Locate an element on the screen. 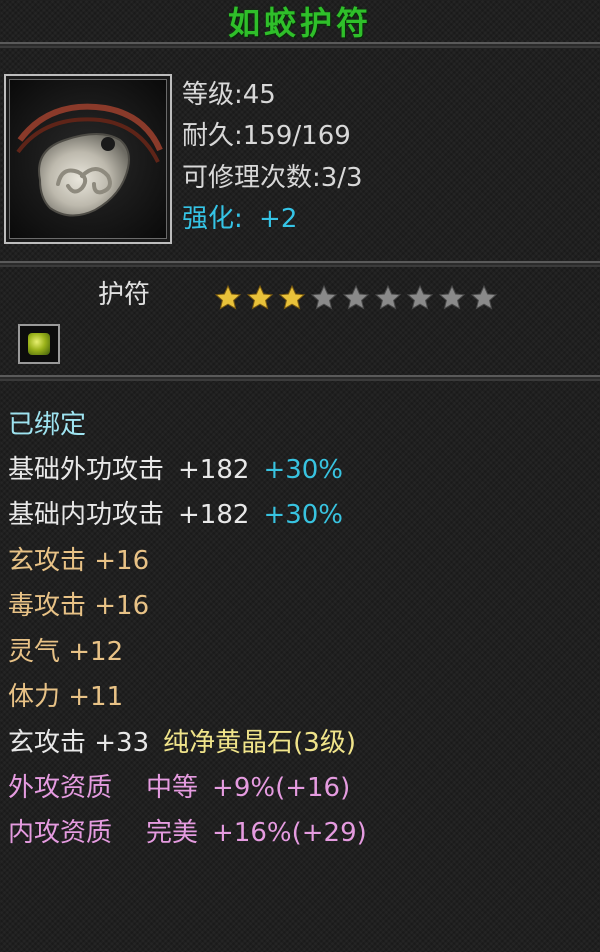 Image resolution: width=600 pixels, height=952 pixels. jade-amulet-icon is located at coordinates (88, 159).